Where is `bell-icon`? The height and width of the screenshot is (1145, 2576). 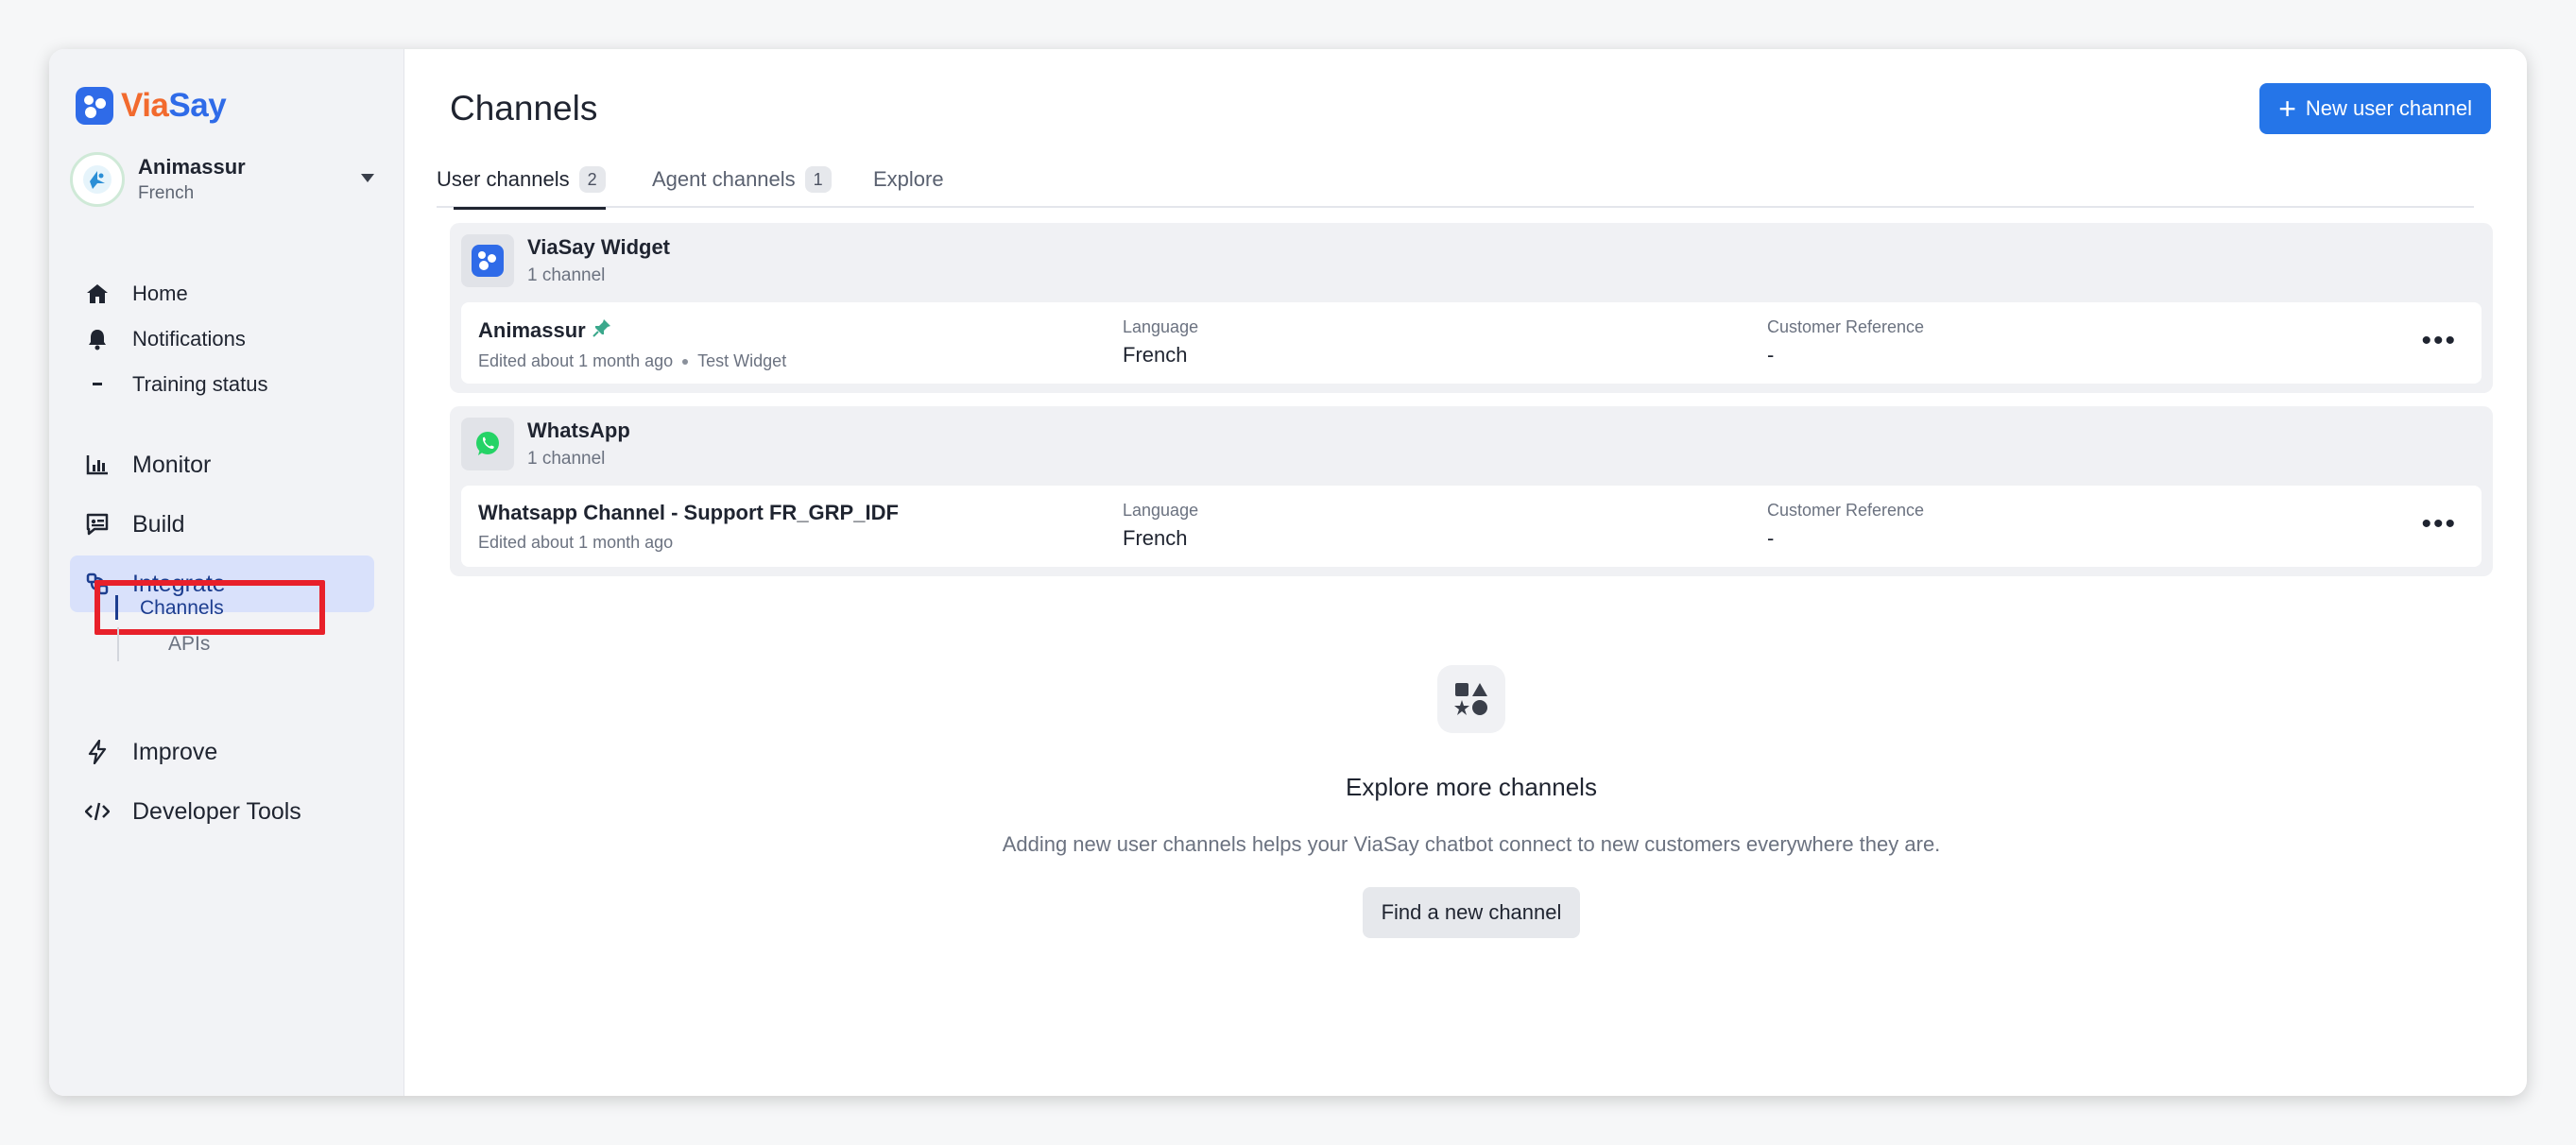
bell-icon is located at coordinates (97, 339).